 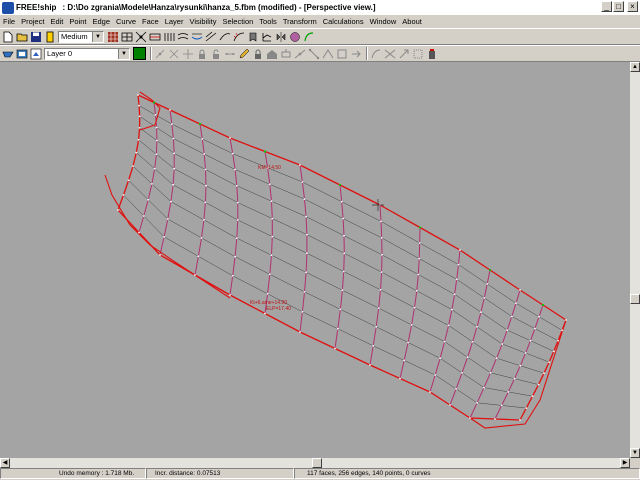 I want to click on lock-icon, so click(x=258, y=54).